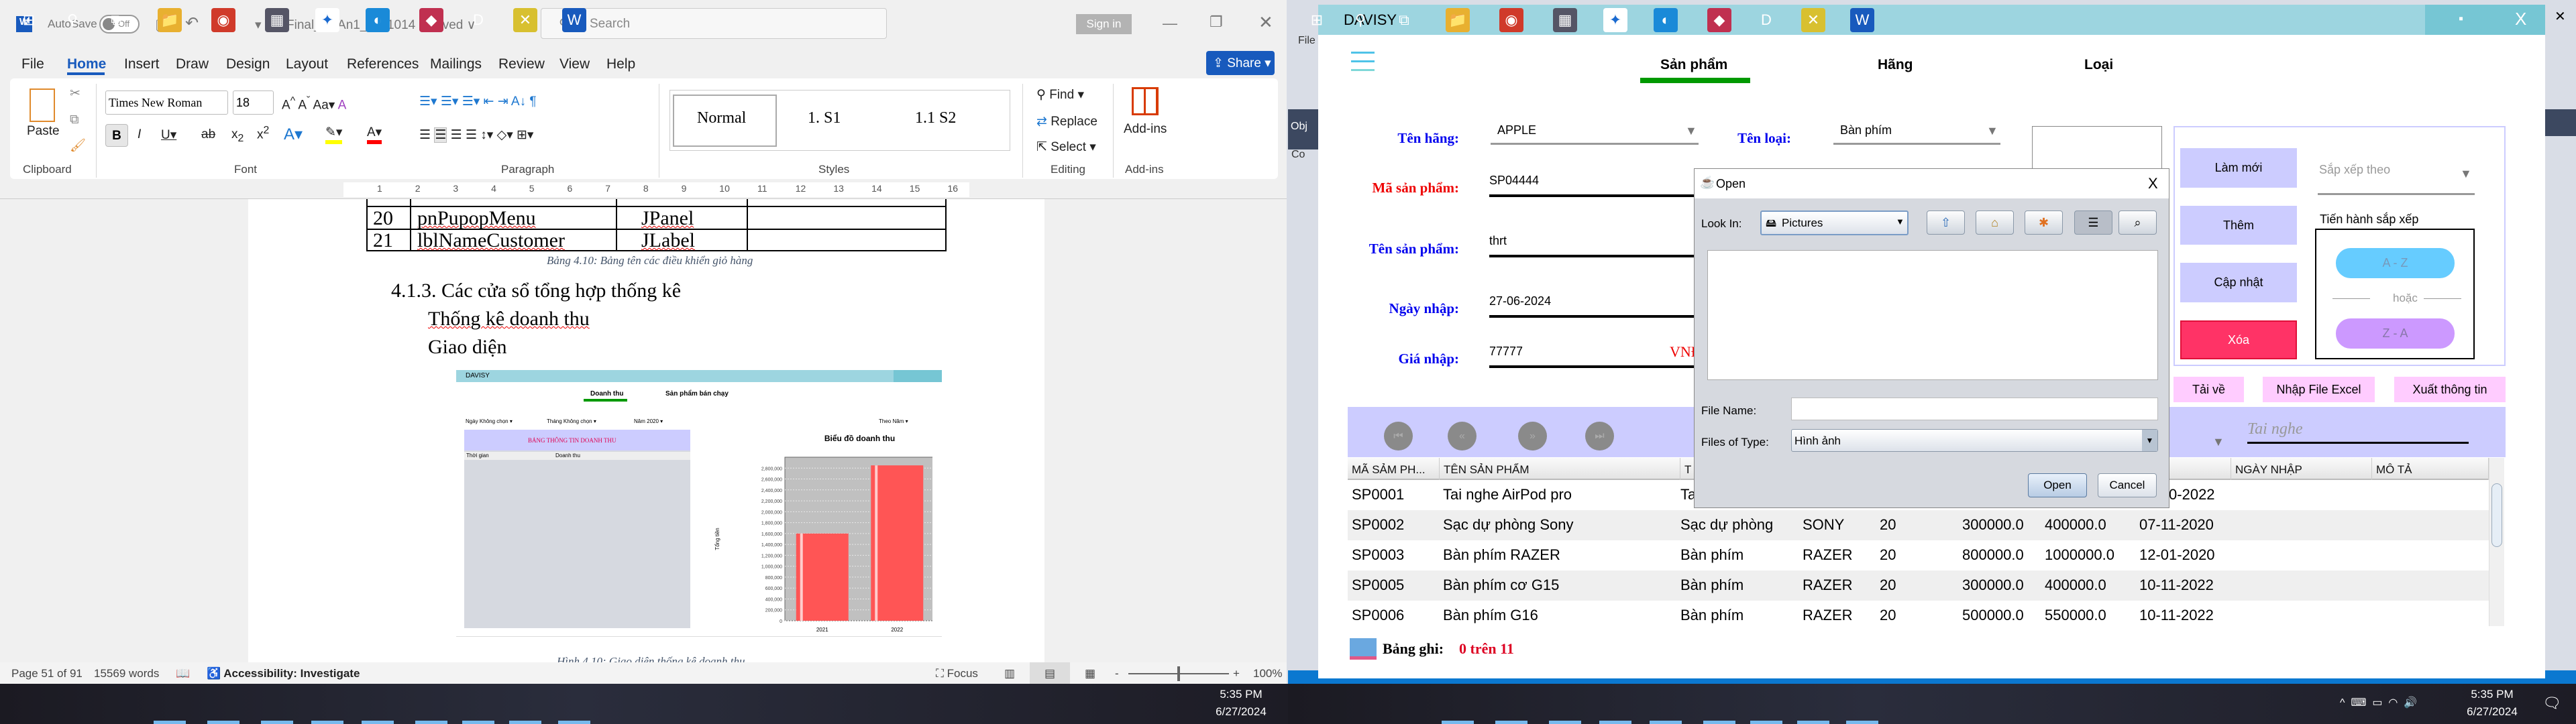 The image size is (2576, 724). What do you see at coordinates (42, 105) in the screenshot?
I see `paste-icon` at bounding box center [42, 105].